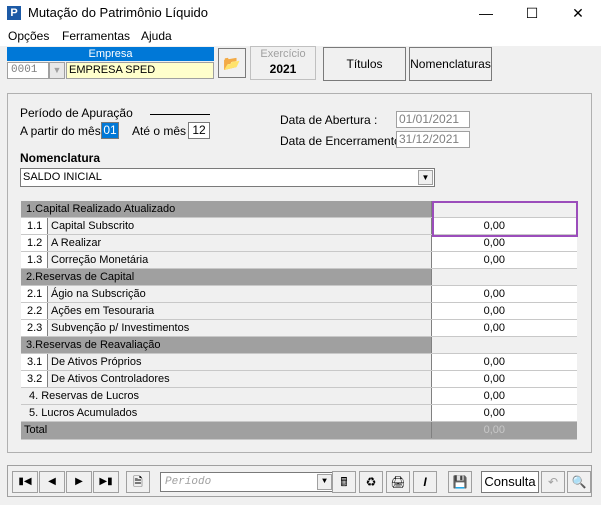 The width and height of the screenshot is (601, 505). I want to click on menu-ferramentas: Ferramentas, so click(96, 36).